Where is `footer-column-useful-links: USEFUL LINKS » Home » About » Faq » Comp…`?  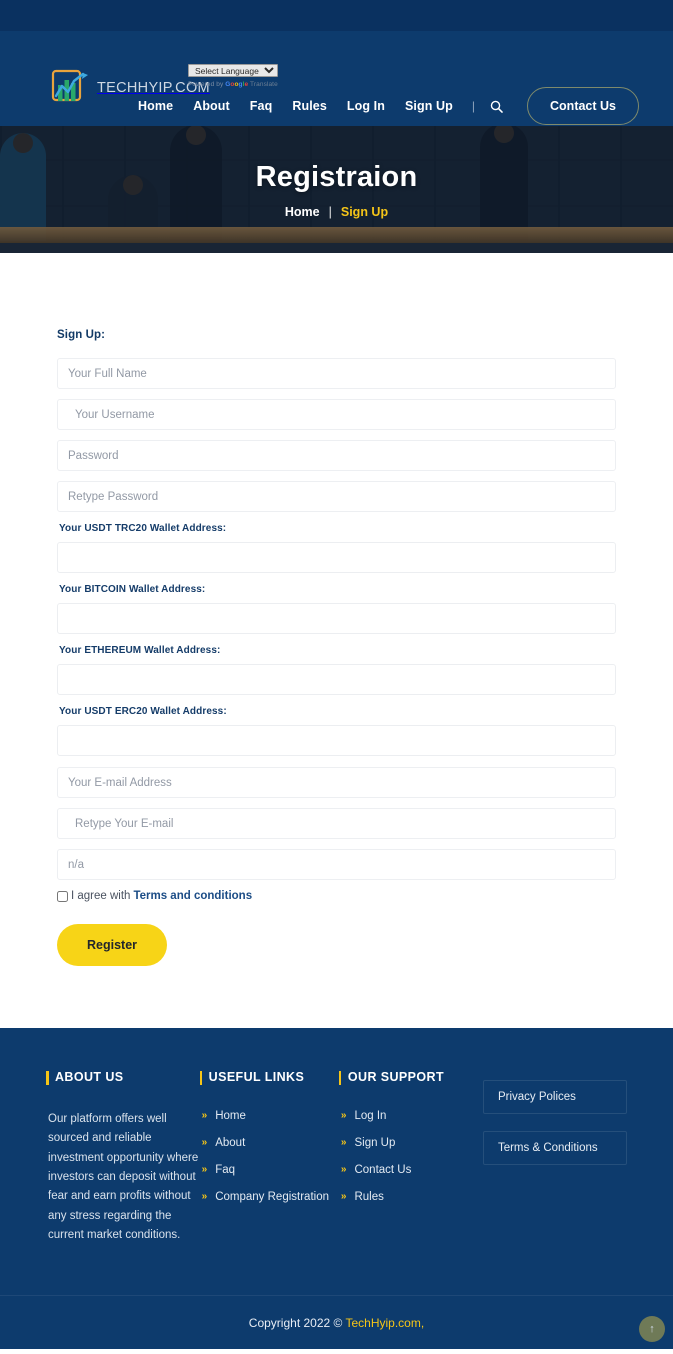
footer-column-useful-links: USEFUL LINKS » Home » About » Faq » Comp… is located at coordinates (269, 1157).